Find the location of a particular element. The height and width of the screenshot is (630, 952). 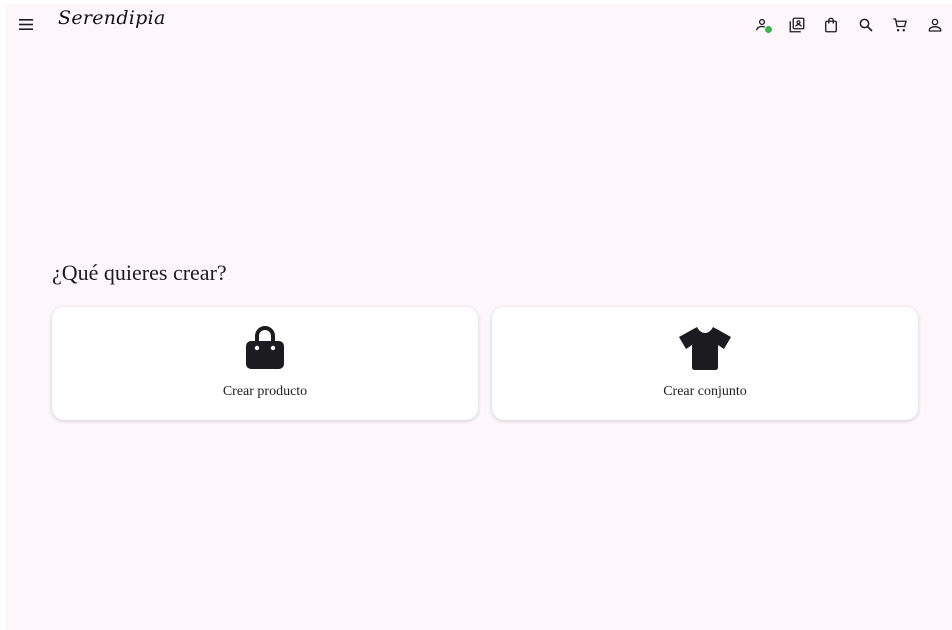

bag-button is located at coordinates (831, 25).